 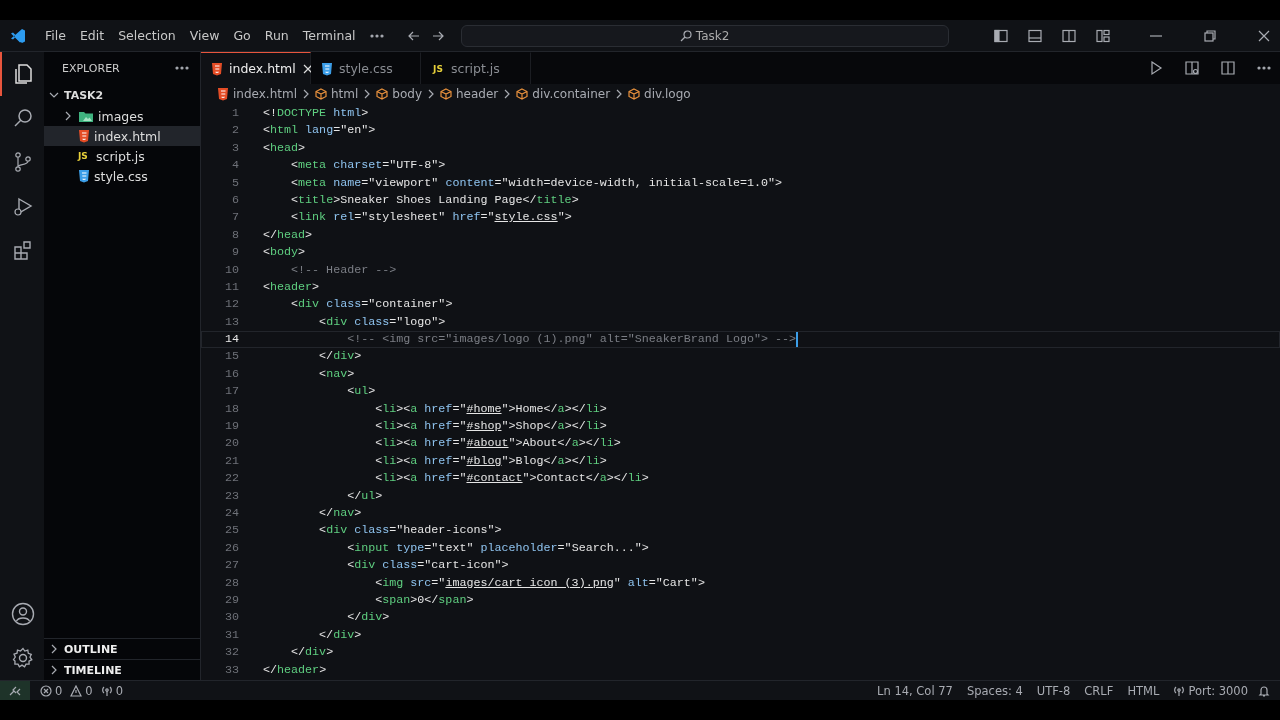 I want to click on notifications-bell-icon, so click(x=1264, y=690).